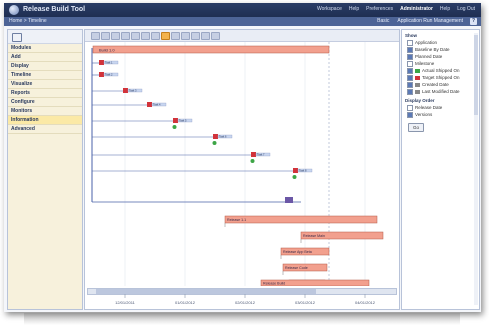 The image size is (489, 330). I want to click on milestone-label-2: Task 2, so click(109, 75).